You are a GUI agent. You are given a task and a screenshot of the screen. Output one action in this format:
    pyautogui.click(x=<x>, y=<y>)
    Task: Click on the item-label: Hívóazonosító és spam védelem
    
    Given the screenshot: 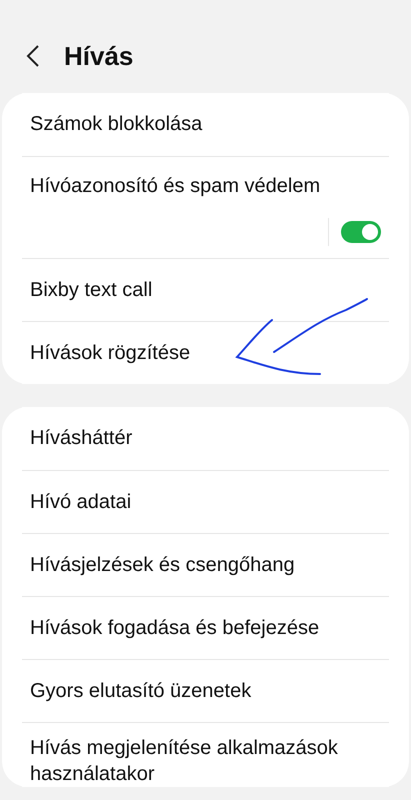 What is the action you would take?
    pyautogui.click(x=176, y=186)
    